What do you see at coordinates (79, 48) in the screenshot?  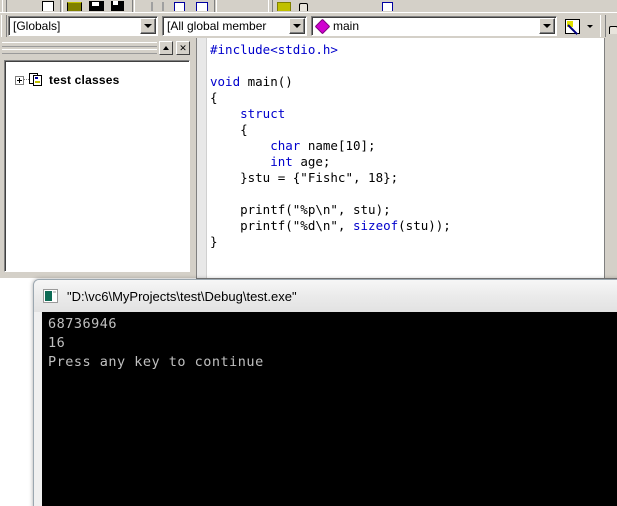 I see `workspace-grip` at bounding box center [79, 48].